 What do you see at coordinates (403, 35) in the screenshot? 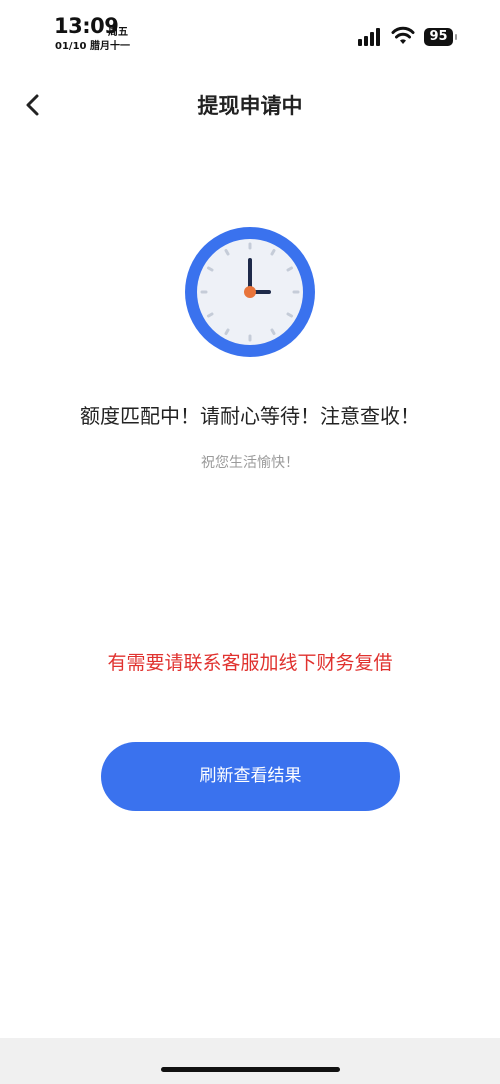
I see `wifi-icon` at bounding box center [403, 35].